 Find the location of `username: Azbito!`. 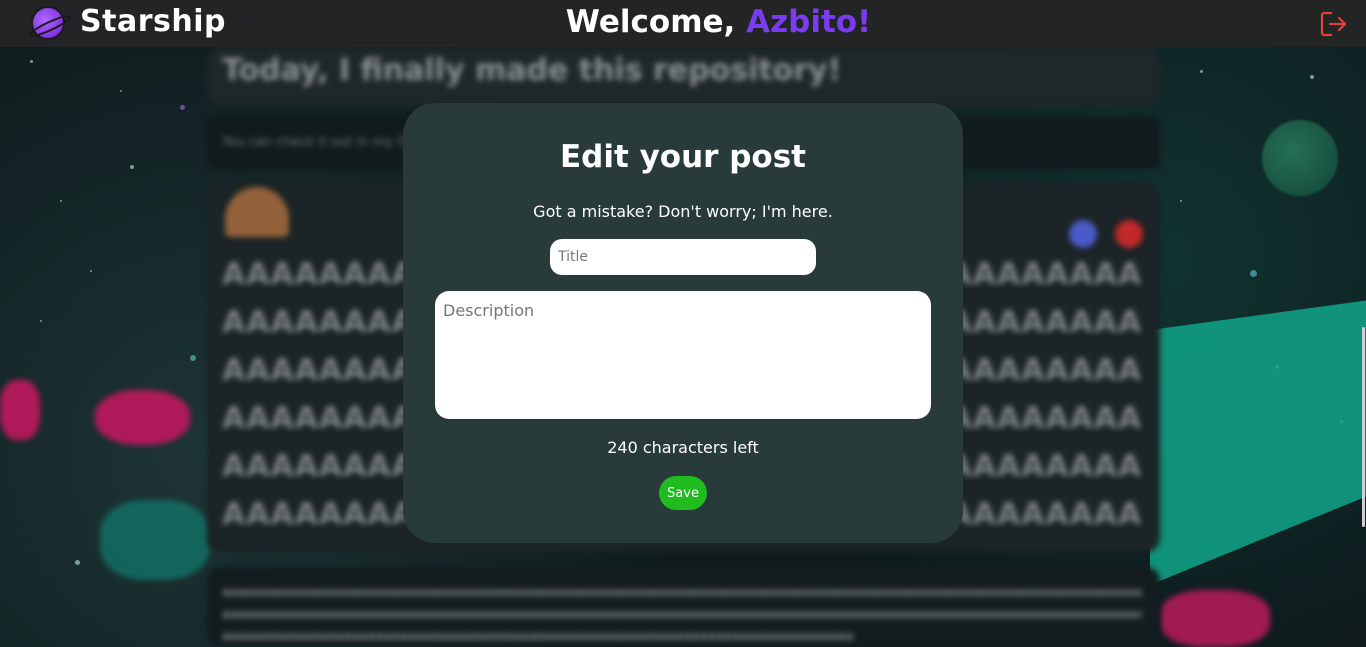

username: Azbito! is located at coordinates (809, 22).